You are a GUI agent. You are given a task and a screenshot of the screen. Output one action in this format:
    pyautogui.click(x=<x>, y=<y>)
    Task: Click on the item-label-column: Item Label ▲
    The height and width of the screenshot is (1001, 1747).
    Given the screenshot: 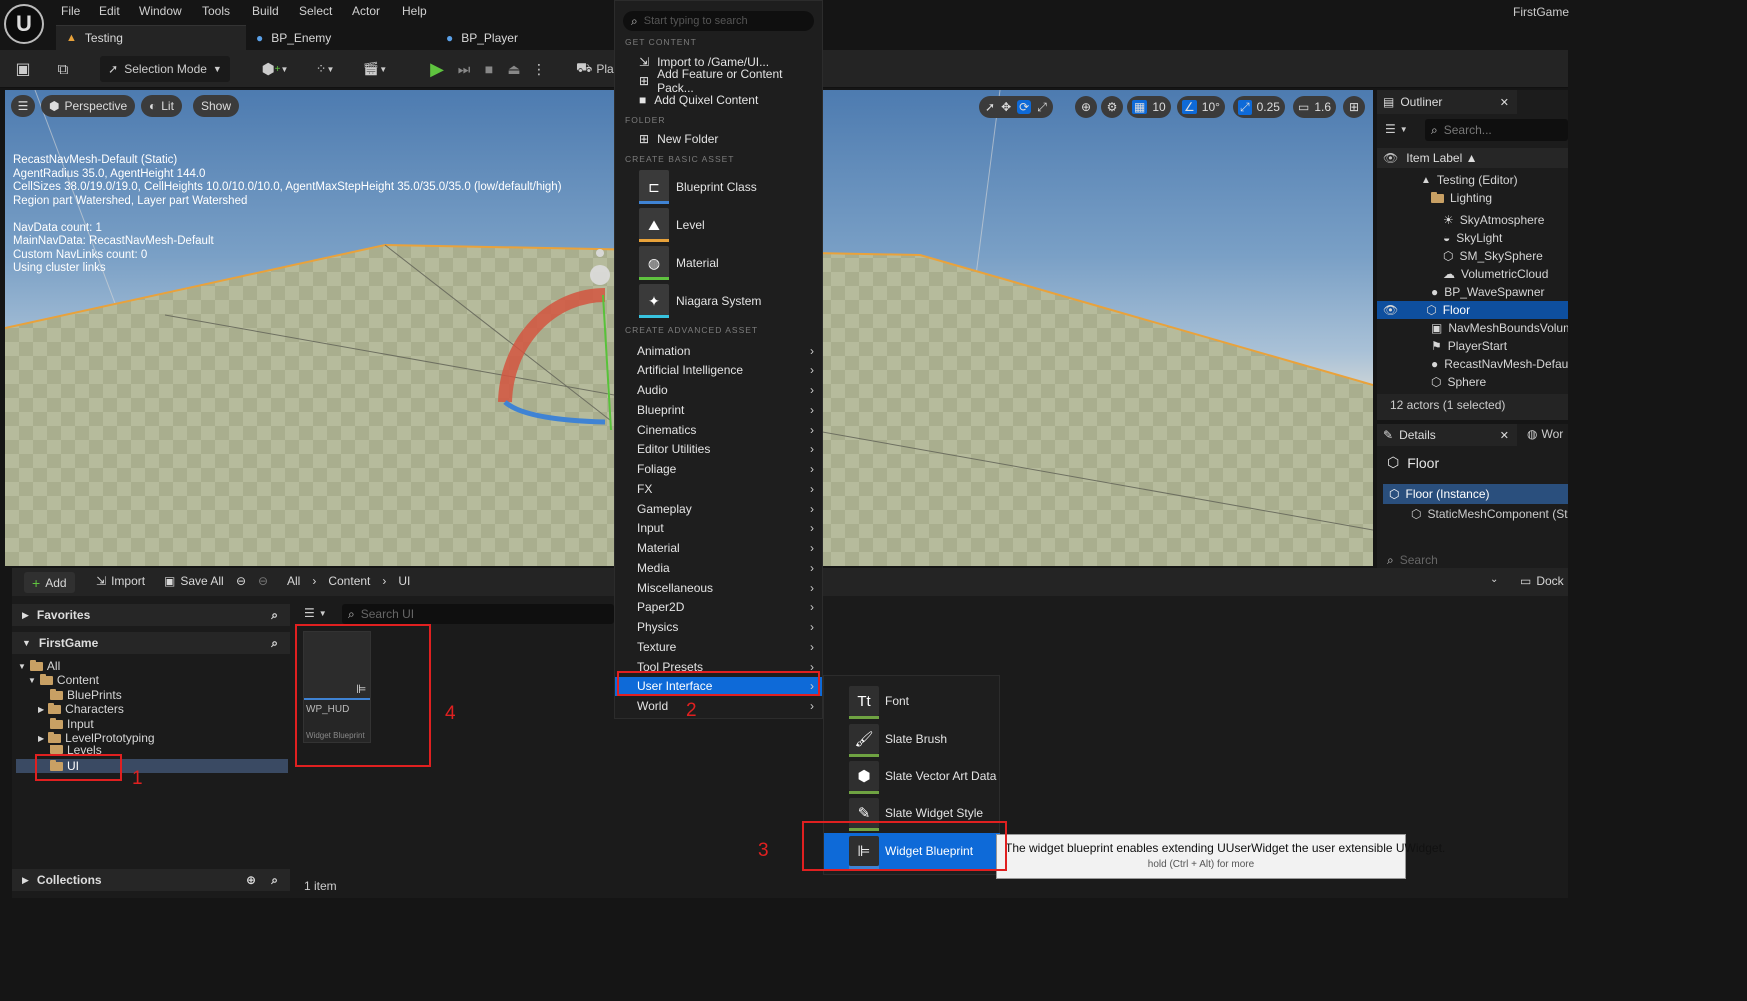 What is the action you would take?
    pyautogui.click(x=1441, y=158)
    